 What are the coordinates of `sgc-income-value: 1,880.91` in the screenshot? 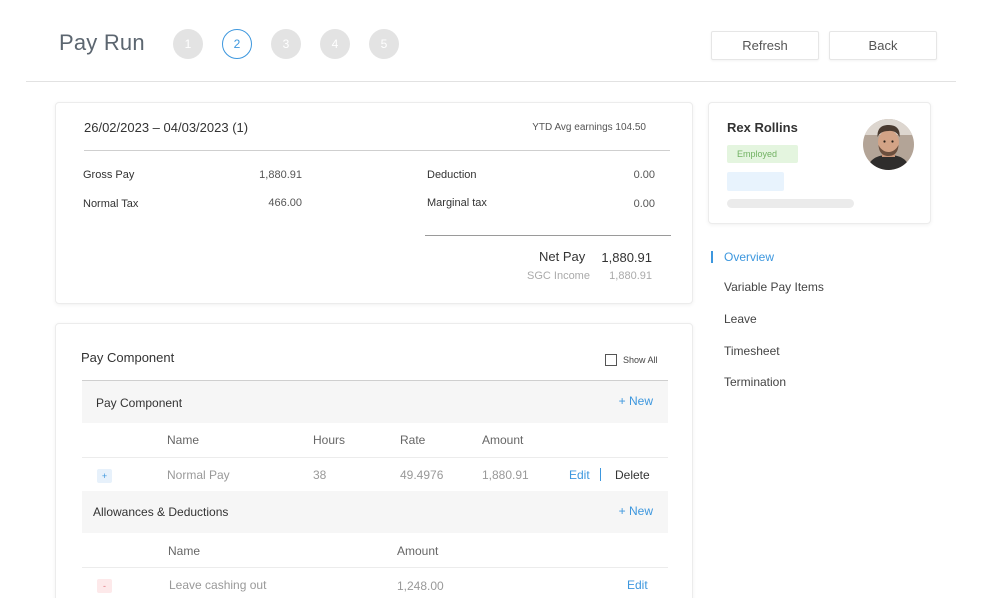 It's located at (630, 276).